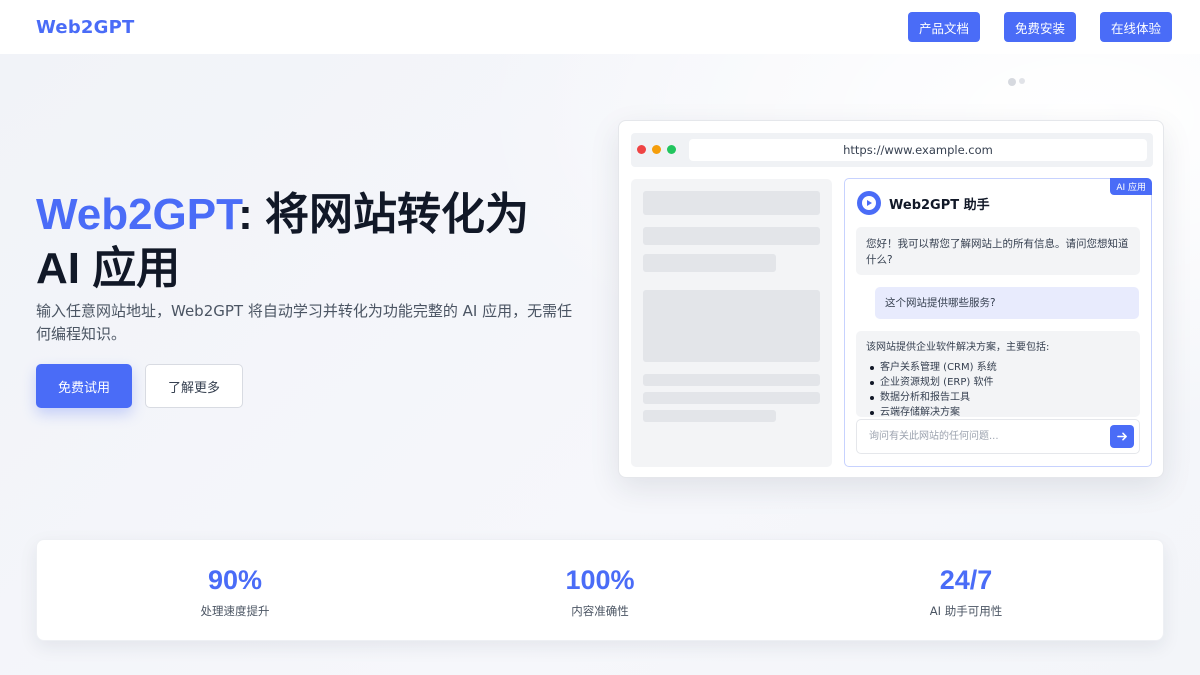 This screenshot has width=1200, height=675. I want to click on url-field: https://www.example.com, so click(918, 150).